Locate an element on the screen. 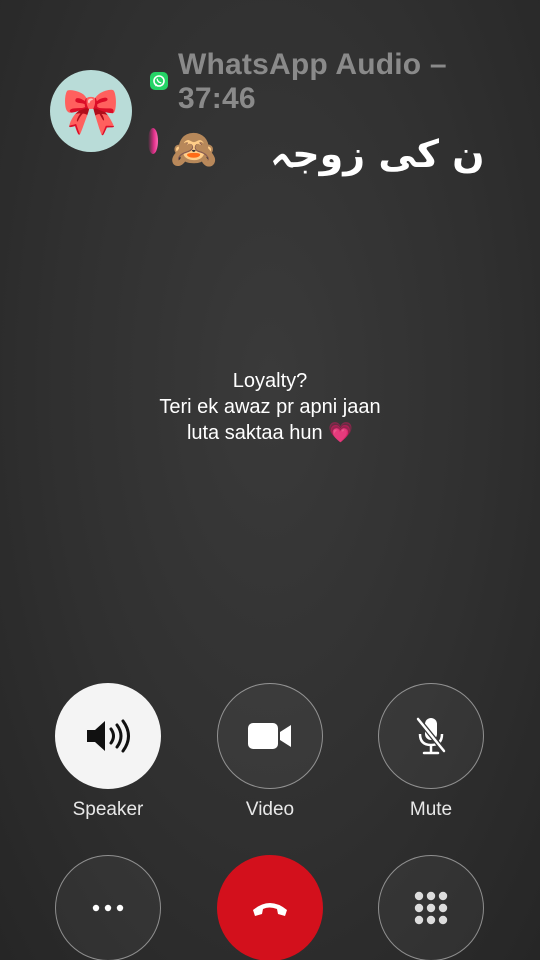 The width and height of the screenshot is (540, 960). caller-avatar: 🎀 is located at coordinates (91, 111).